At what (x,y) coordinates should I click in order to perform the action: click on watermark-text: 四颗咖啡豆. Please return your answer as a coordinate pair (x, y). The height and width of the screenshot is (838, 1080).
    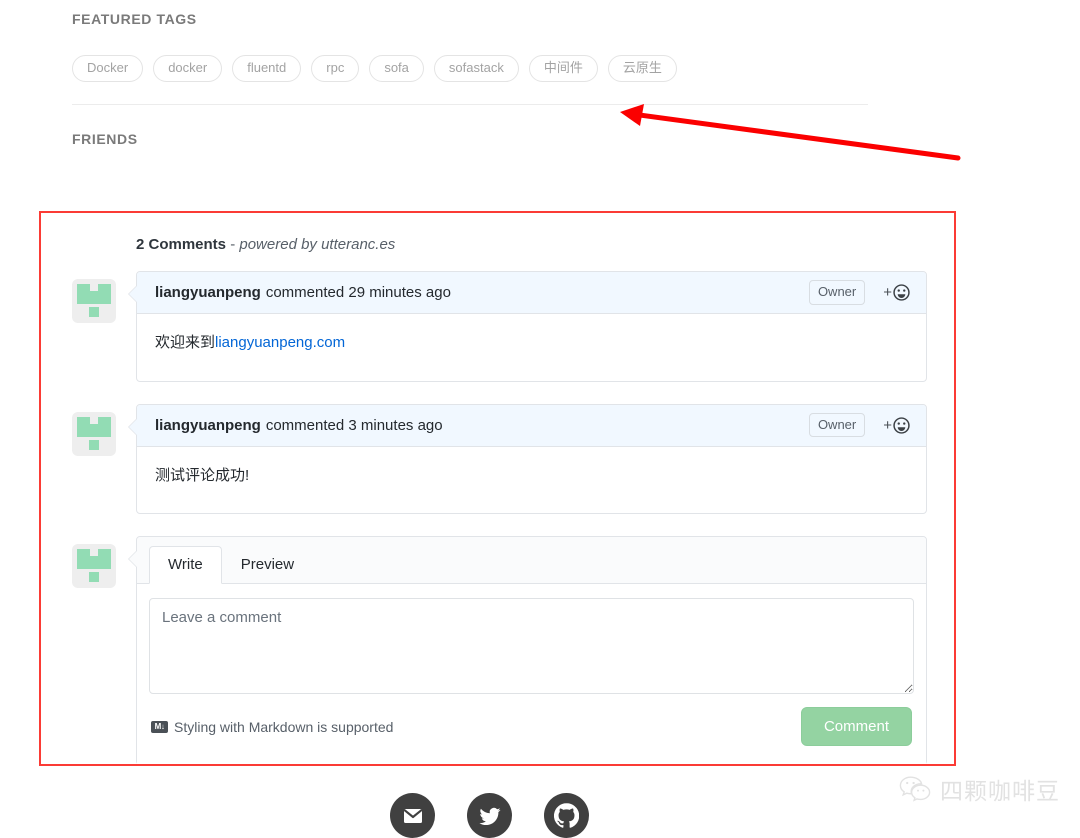
    Looking at the image, I should click on (1000, 792).